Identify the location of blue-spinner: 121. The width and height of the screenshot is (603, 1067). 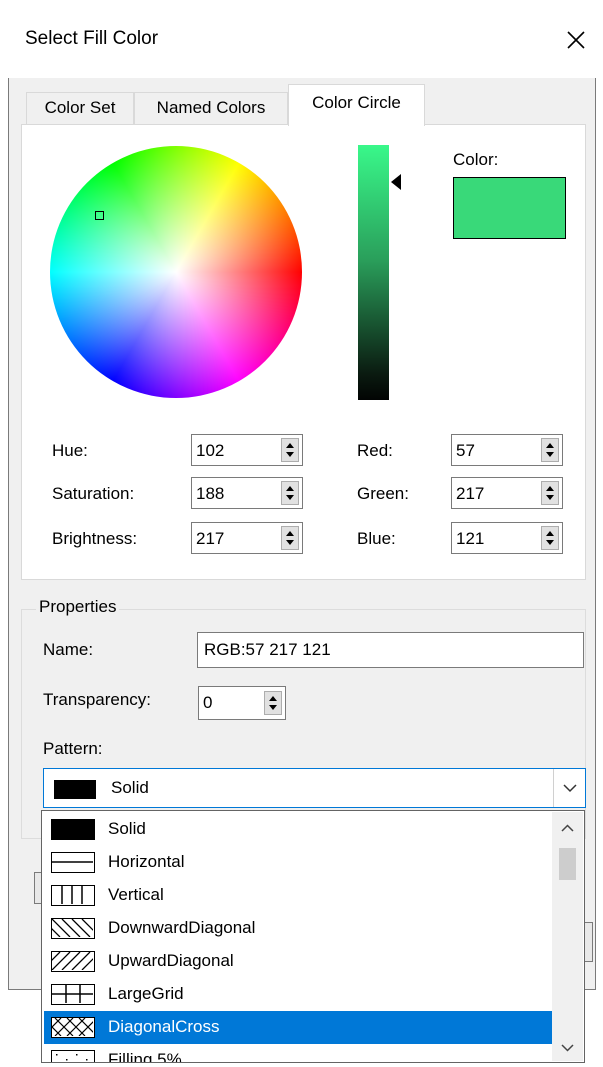
(507, 538).